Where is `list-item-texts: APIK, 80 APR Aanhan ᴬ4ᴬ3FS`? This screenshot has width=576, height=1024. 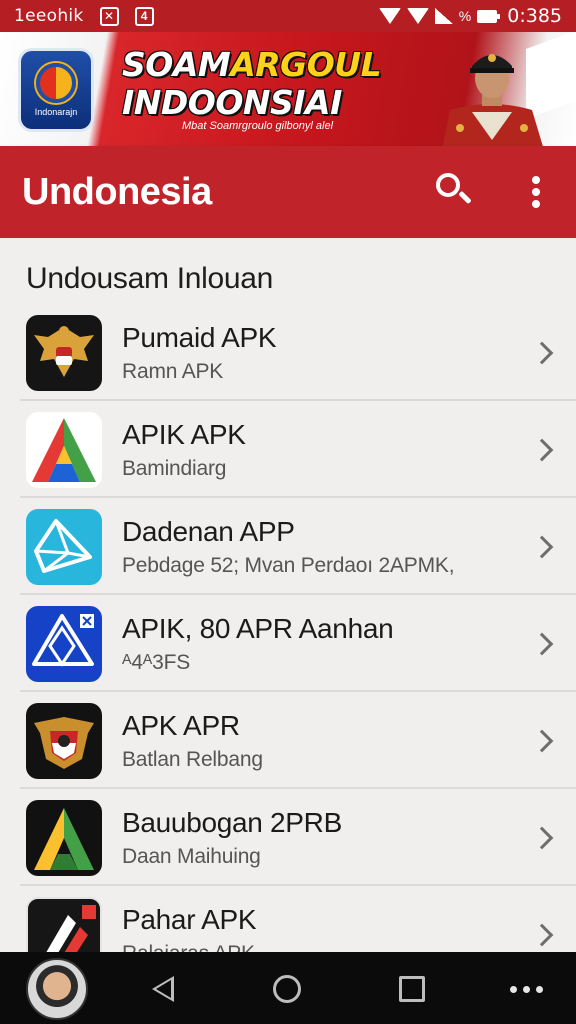
list-item-texts: APIK, 80 APR Aanhan ᴬ4ᴬ3FS is located at coordinates (258, 643).